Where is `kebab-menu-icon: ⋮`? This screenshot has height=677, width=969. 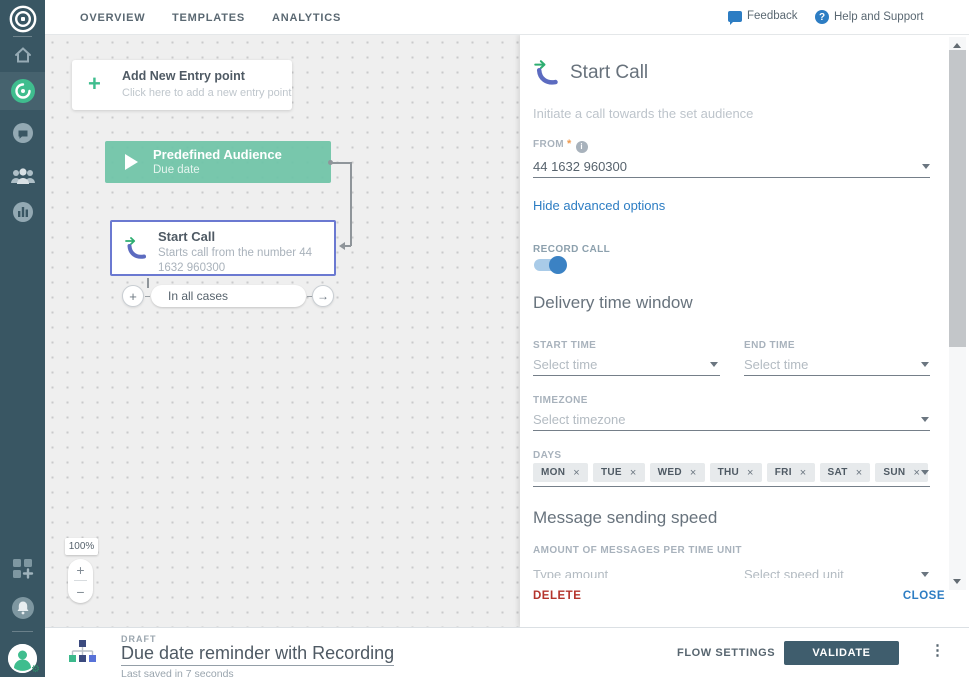 kebab-menu-icon: ⋮ is located at coordinates (937, 650).